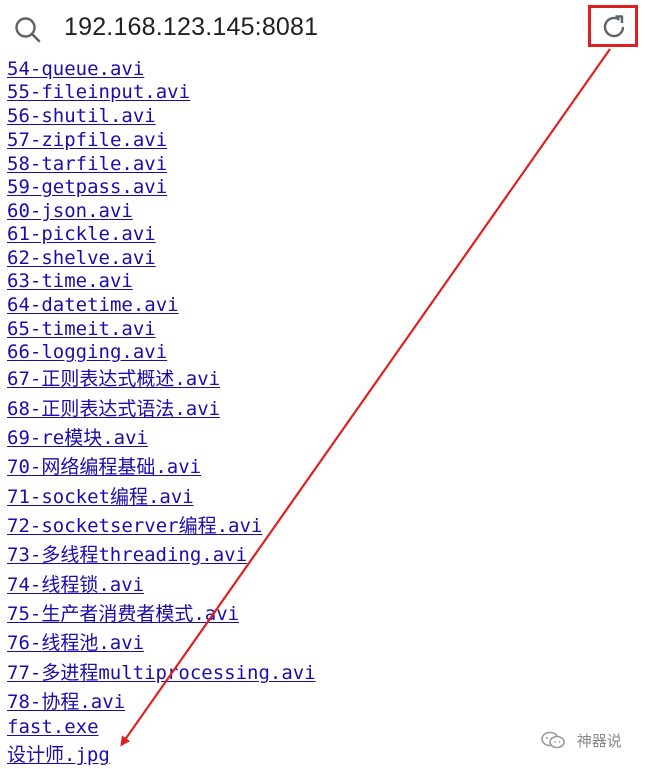 This screenshot has height=769, width=645. What do you see at coordinates (553, 740) in the screenshot?
I see `wechat-icon` at bounding box center [553, 740].